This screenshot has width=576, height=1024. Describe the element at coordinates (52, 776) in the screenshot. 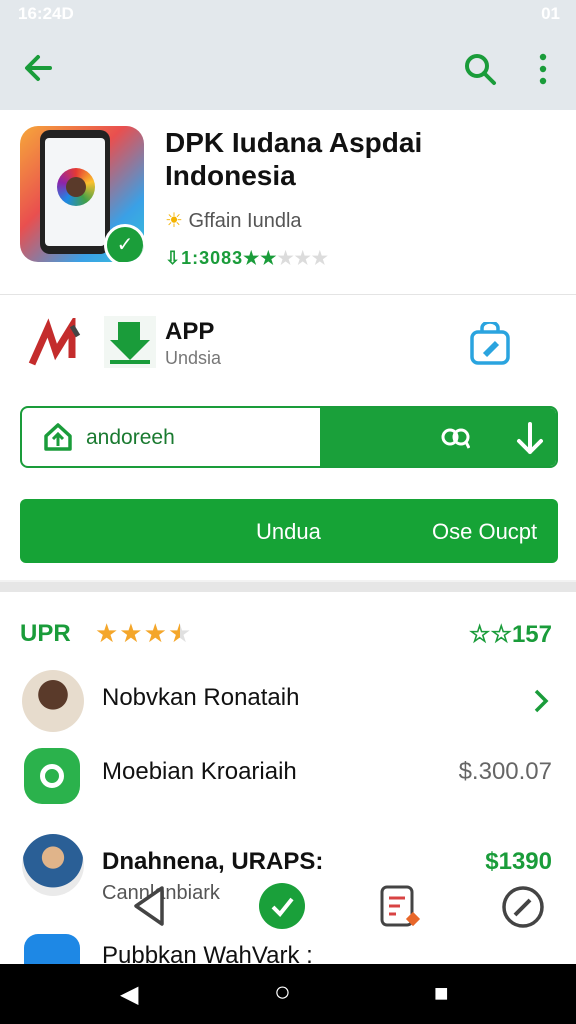

I see `chat-bubble-icon` at that location.